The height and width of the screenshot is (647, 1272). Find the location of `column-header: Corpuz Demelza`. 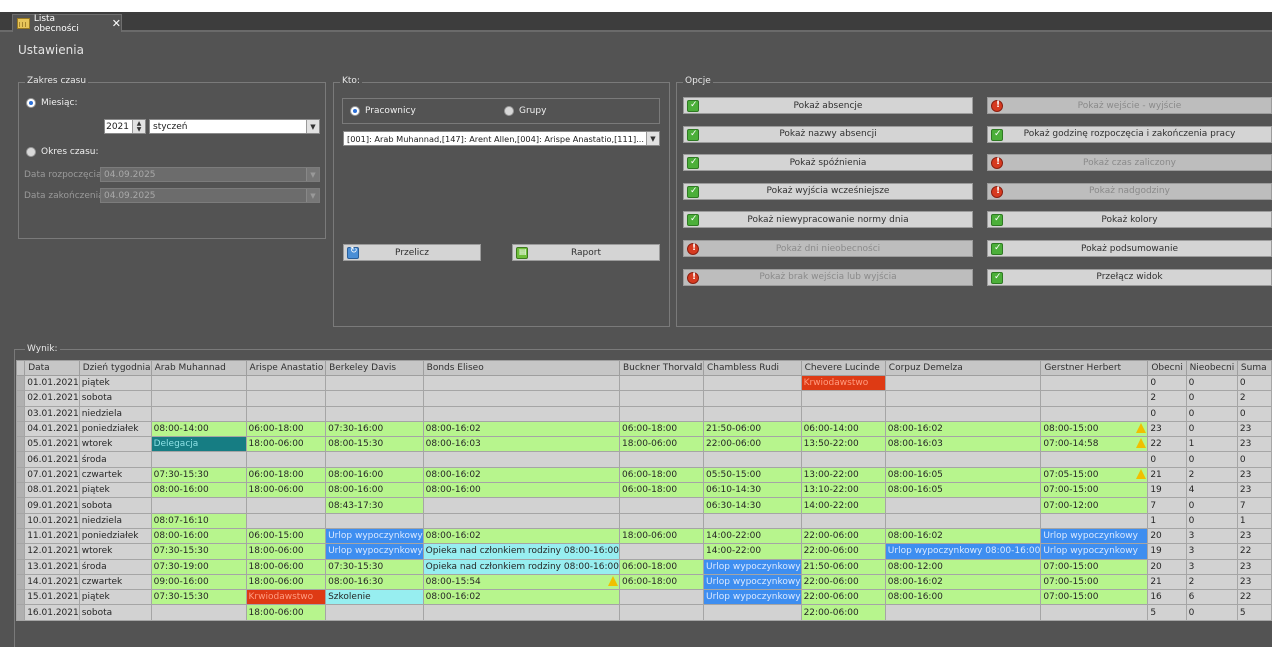

column-header: Corpuz Demelza is located at coordinates (963, 368).